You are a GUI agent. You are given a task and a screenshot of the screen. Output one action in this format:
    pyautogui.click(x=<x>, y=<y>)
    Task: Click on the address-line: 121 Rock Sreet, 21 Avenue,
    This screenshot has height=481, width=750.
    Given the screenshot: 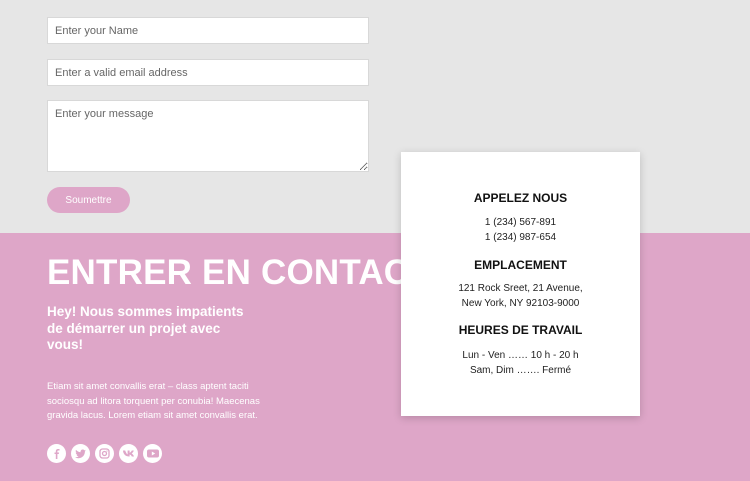 What is the action you would take?
    pyautogui.click(x=520, y=288)
    